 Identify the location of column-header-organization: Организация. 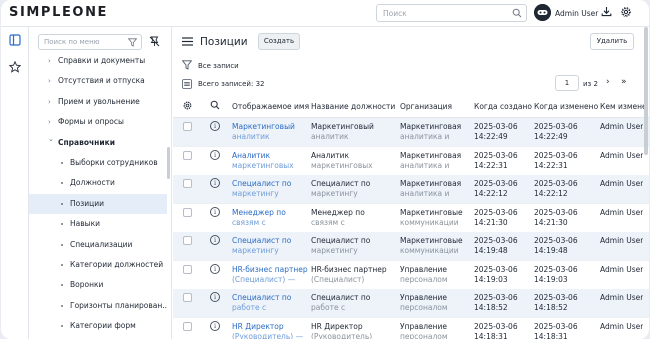
(426, 106).